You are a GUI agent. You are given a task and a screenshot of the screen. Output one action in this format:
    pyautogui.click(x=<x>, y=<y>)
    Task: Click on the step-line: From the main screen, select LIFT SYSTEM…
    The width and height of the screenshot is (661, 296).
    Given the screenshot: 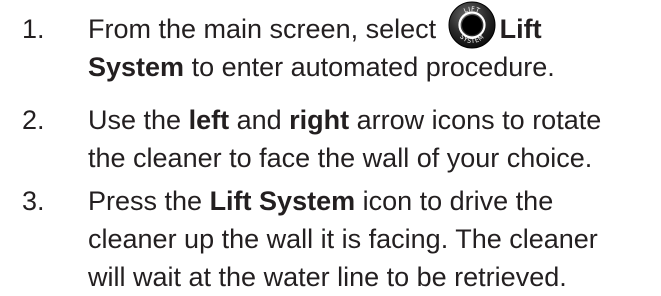 What is the action you would take?
    pyautogui.click(x=373, y=25)
    